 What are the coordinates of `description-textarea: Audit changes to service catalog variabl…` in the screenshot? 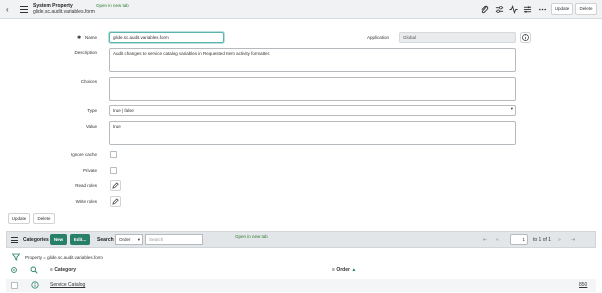 It's located at (312, 60).